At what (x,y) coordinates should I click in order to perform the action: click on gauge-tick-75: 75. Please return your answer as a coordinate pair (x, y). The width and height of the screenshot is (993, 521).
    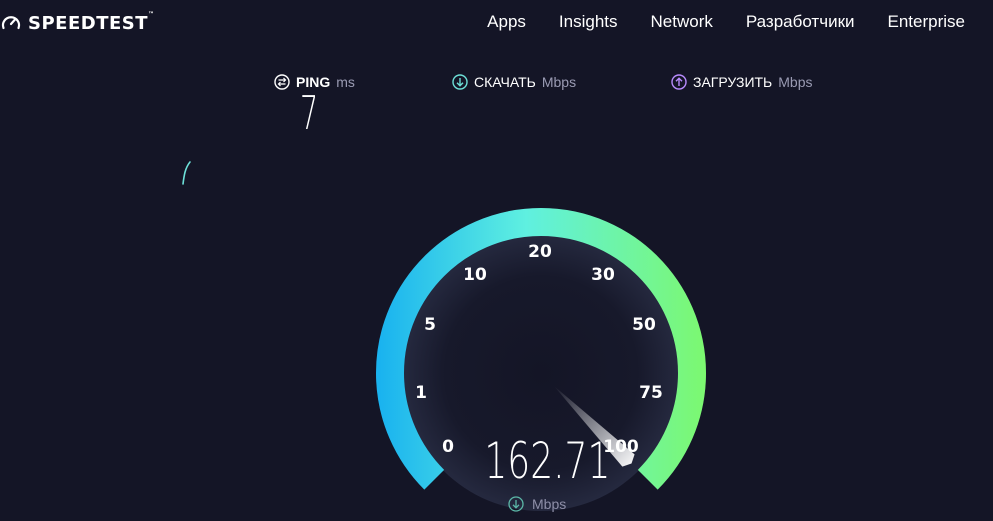
    Looking at the image, I should click on (651, 393).